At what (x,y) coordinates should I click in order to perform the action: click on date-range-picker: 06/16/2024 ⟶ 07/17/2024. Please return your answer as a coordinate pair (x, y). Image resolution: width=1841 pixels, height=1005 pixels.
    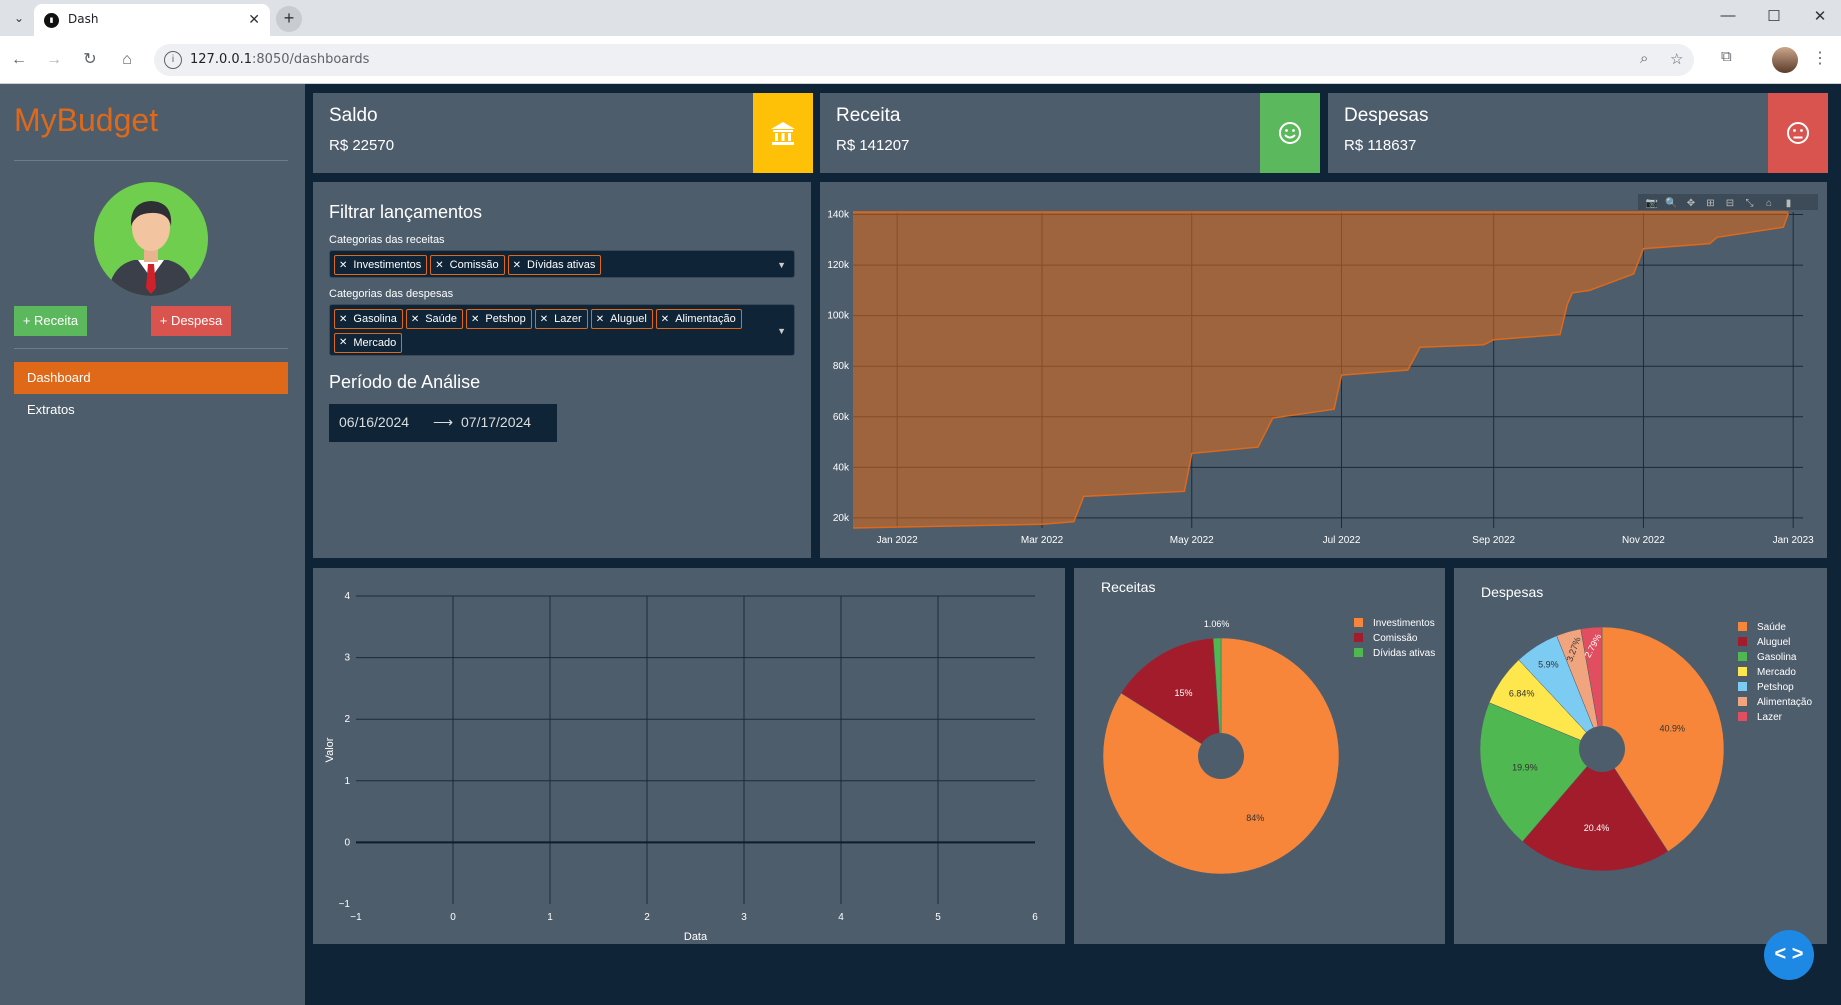
    Looking at the image, I should click on (443, 423).